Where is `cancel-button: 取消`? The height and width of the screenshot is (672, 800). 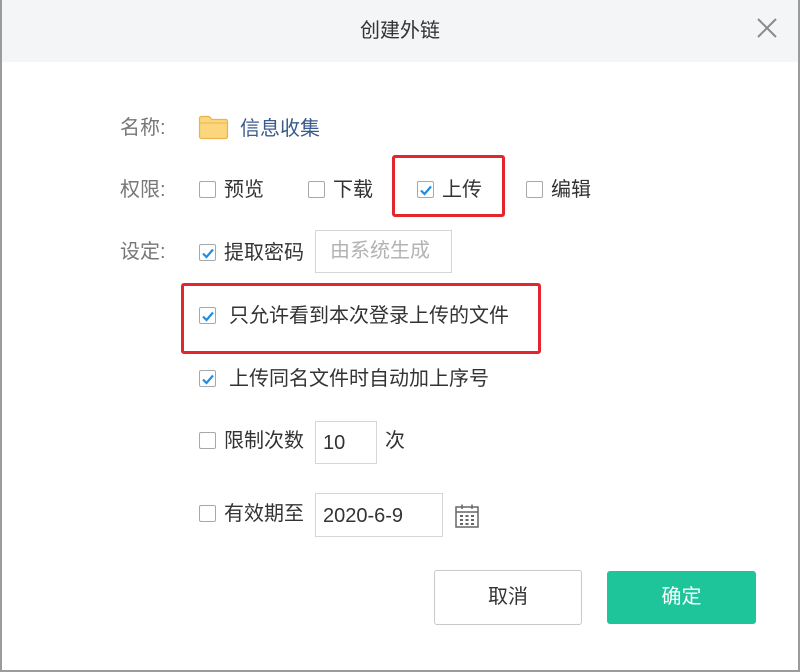
cancel-button: 取消 is located at coordinates (508, 597).